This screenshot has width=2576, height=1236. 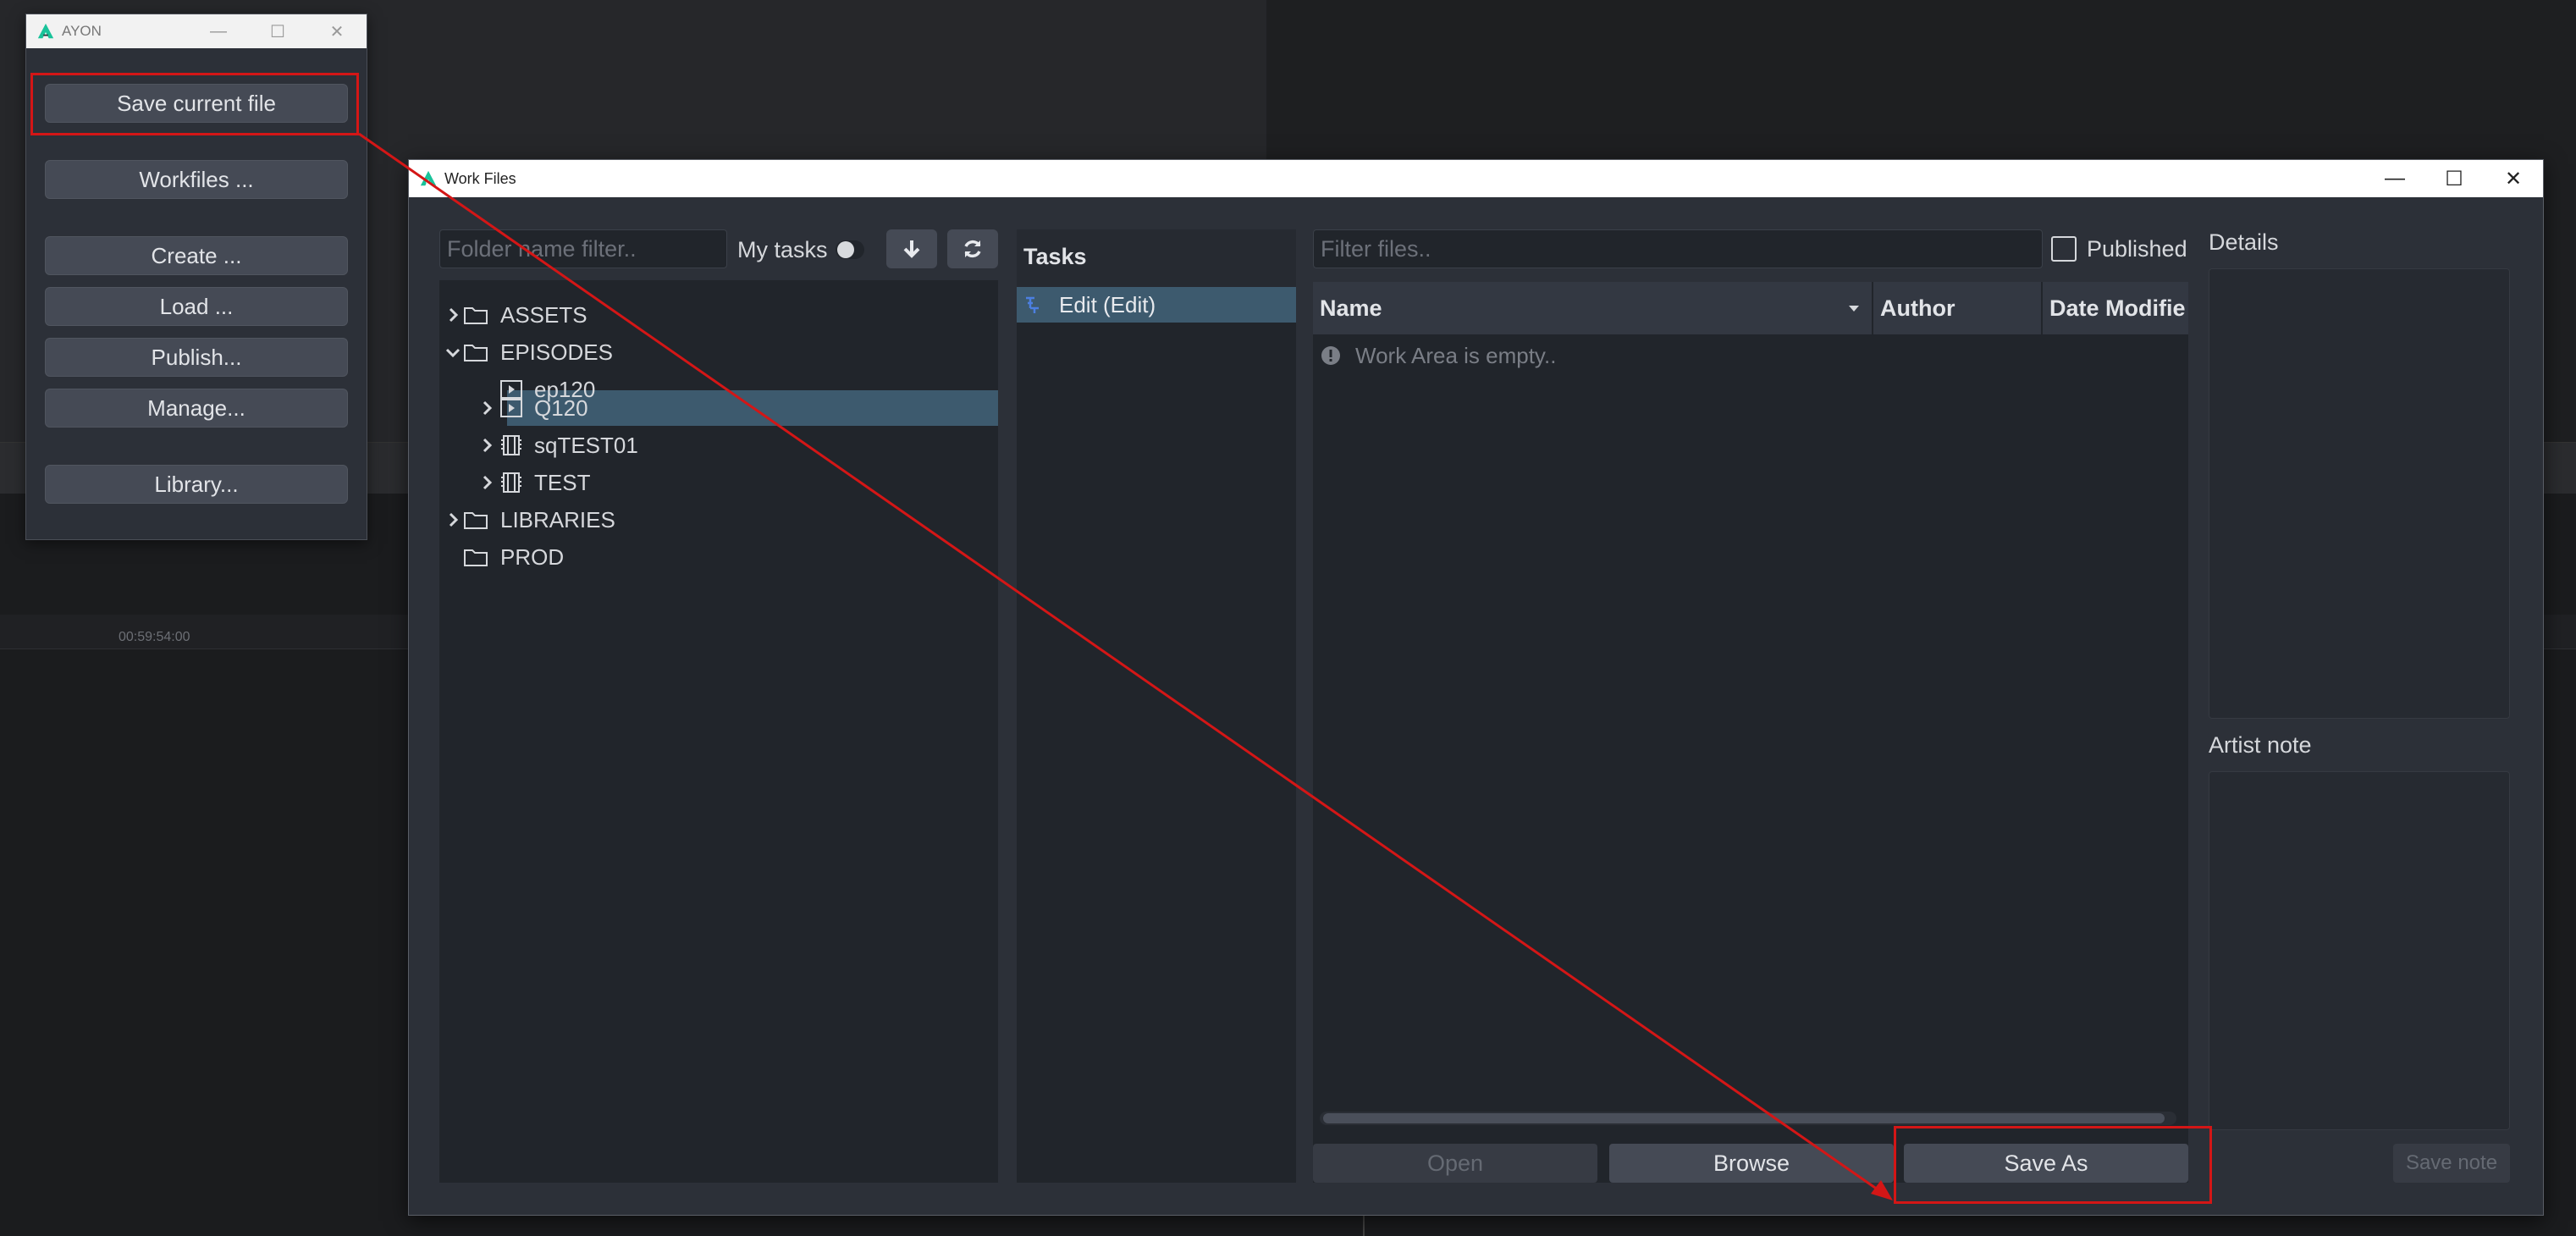 What do you see at coordinates (533, 557) in the screenshot?
I see `tree-item-label: PROD` at bounding box center [533, 557].